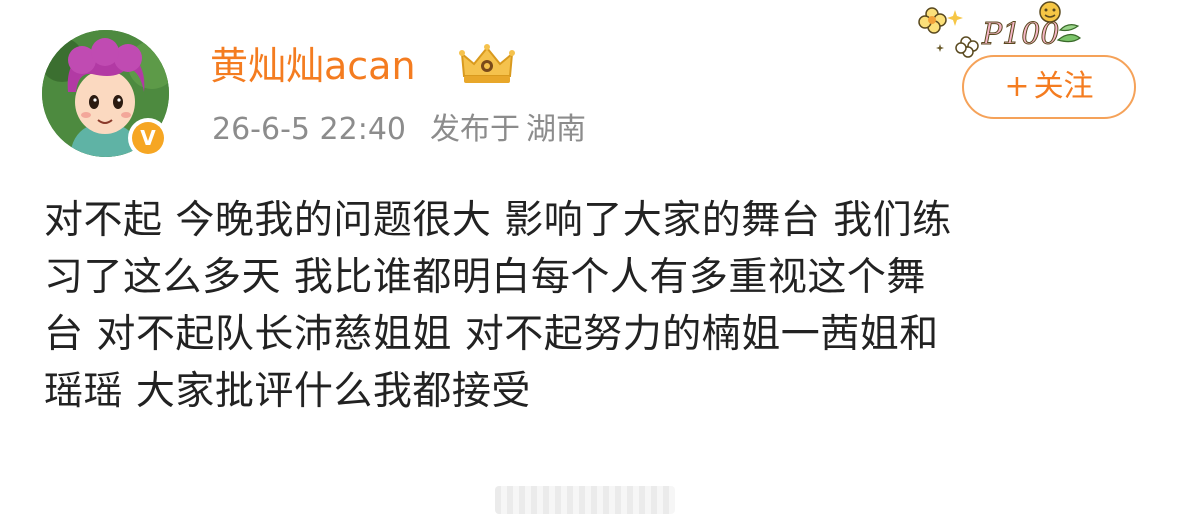  What do you see at coordinates (585, 500) in the screenshot?
I see `watermark-bar` at bounding box center [585, 500].